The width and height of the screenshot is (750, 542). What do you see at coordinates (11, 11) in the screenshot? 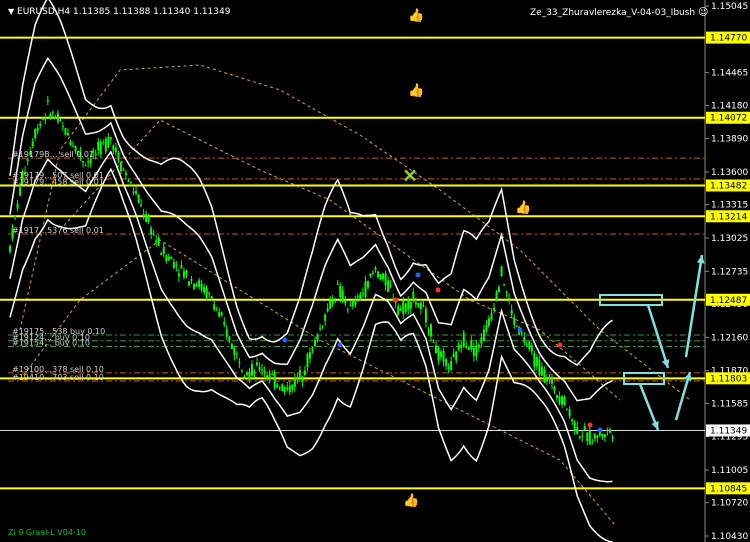
I see `dropdown-triangle-icon: ▼` at bounding box center [11, 11].